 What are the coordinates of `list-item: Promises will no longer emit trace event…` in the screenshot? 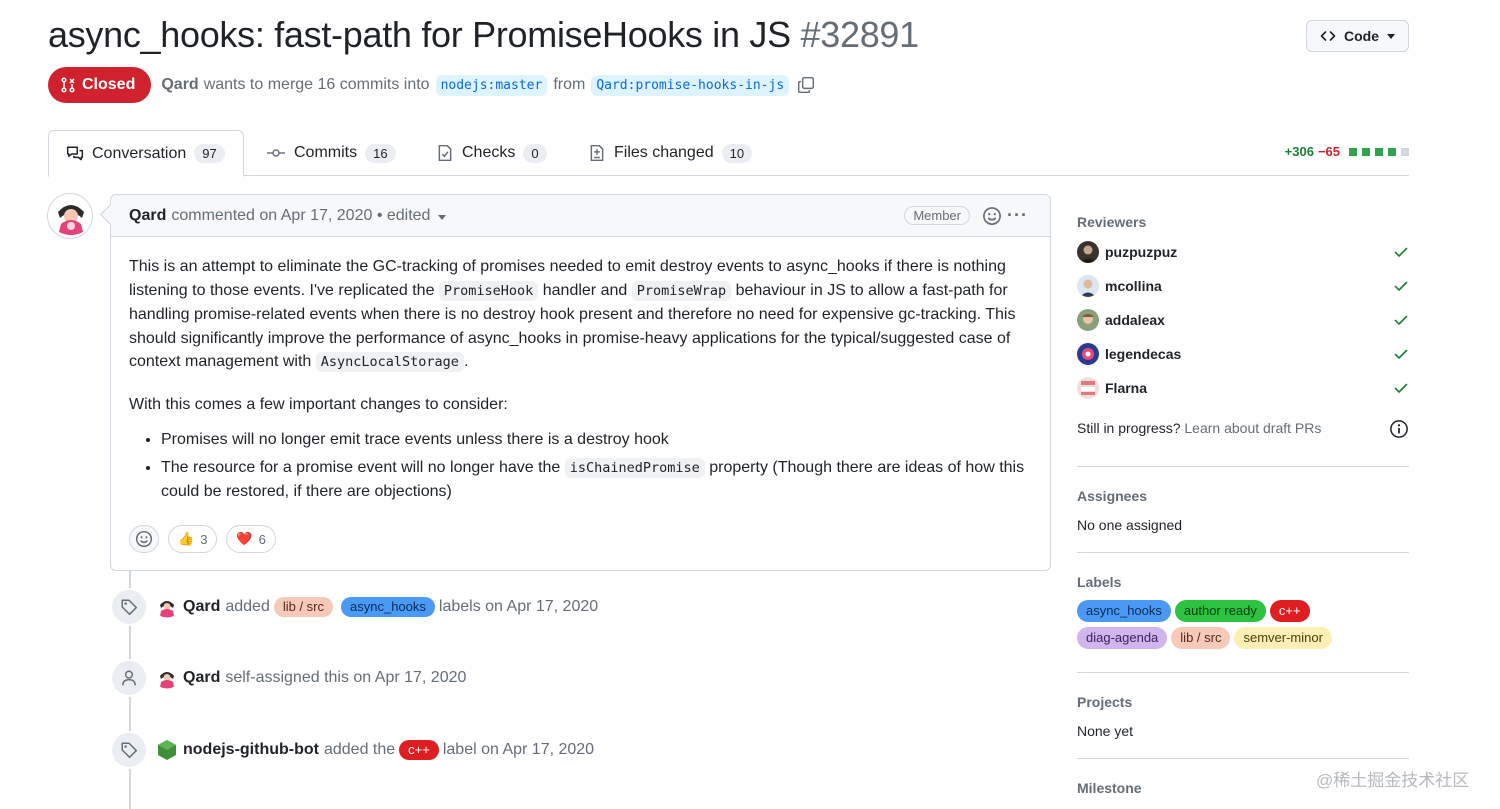 It's located at (596, 440).